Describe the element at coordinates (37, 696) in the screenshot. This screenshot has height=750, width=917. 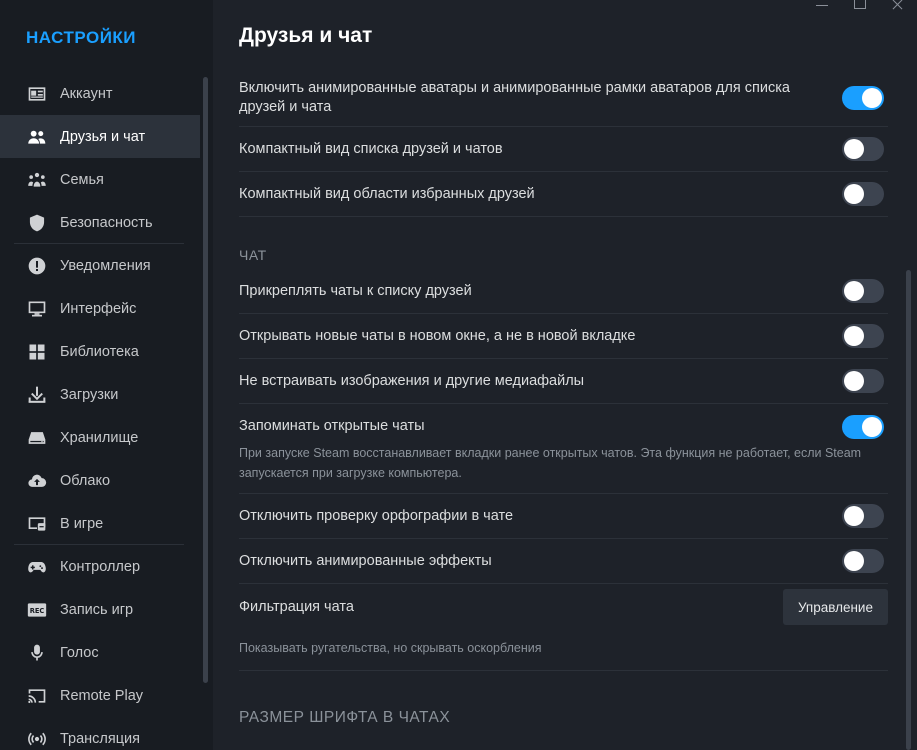
I see `cast-icon` at that location.